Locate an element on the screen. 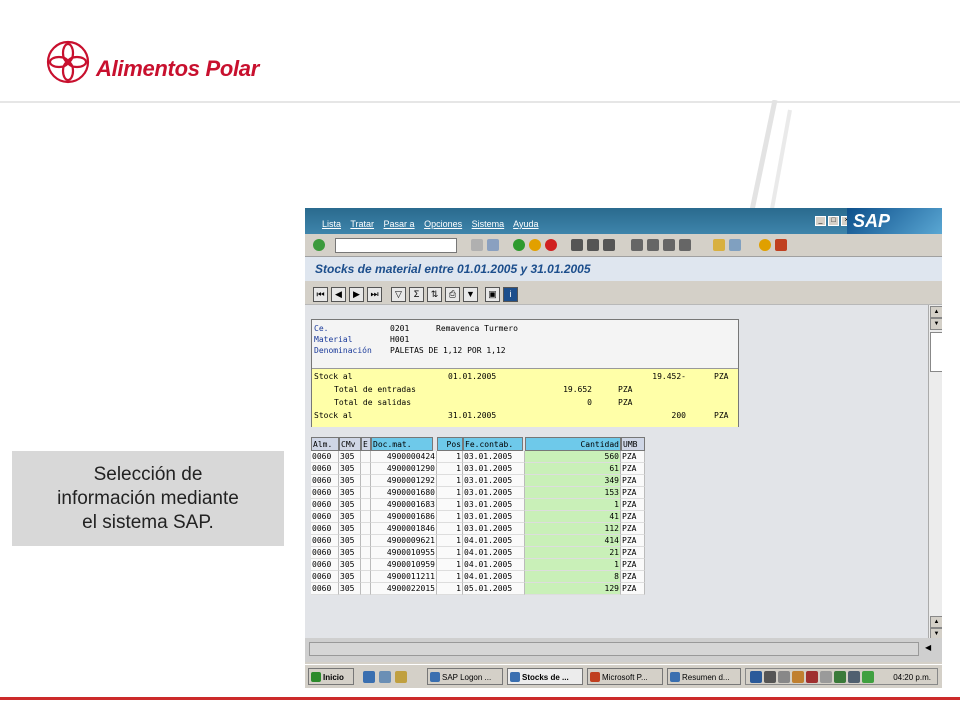 The width and height of the screenshot is (960, 720). cell-pos: 1 is located at coordinates (450, 553).